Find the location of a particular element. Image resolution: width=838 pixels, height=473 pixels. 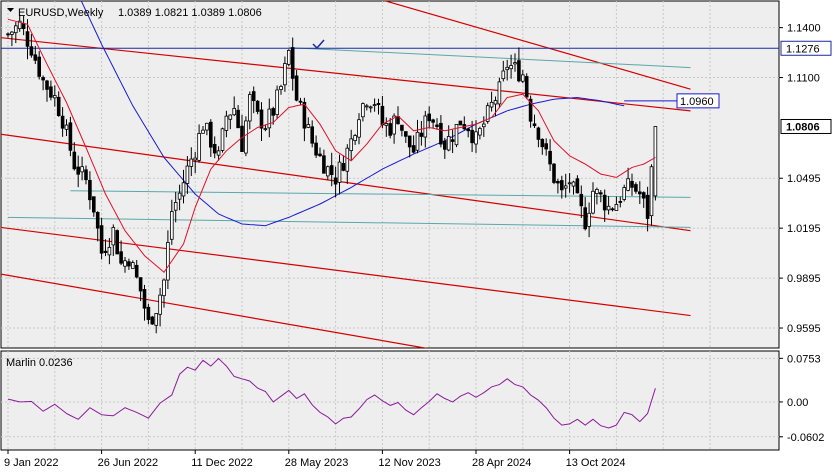

chart-symbol-timeframe: EURUSD,Weekly is located at coordinates (61, 13).